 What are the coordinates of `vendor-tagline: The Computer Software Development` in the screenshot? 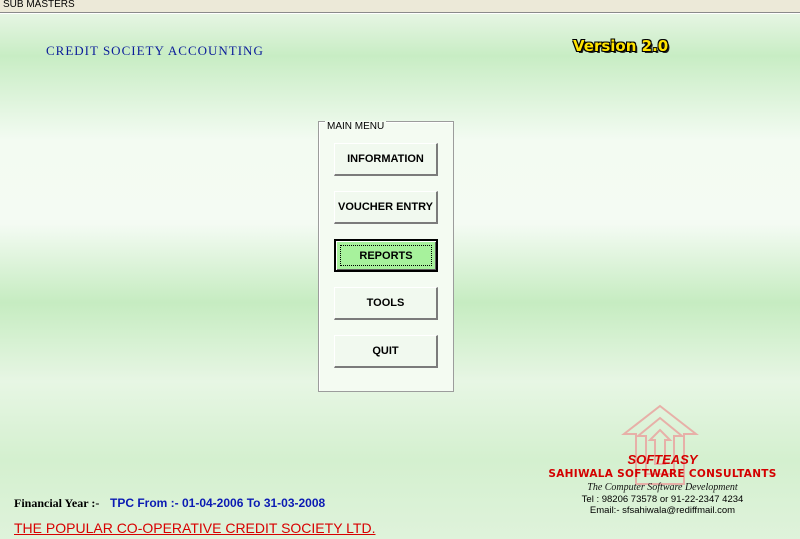 It's located at (662, 487).